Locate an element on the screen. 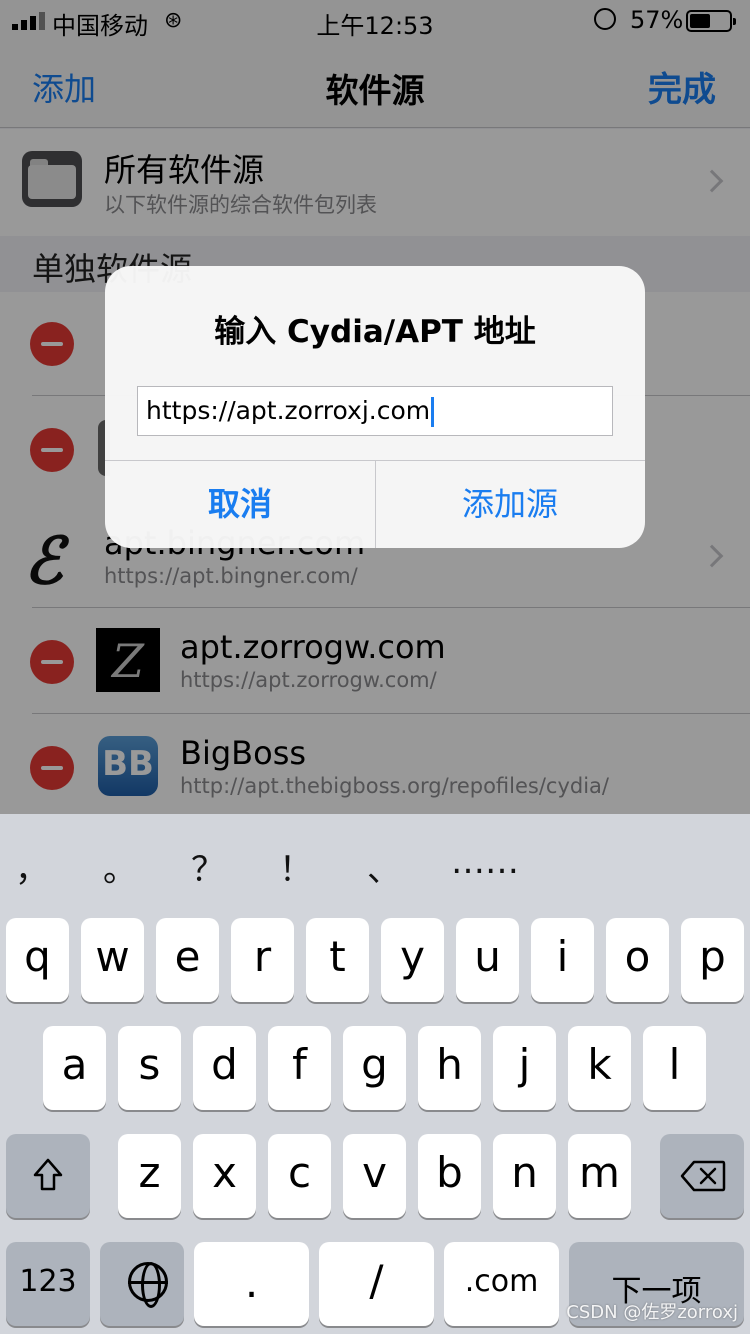  shift-arrow-icon is located at coordinates (48, 1174).